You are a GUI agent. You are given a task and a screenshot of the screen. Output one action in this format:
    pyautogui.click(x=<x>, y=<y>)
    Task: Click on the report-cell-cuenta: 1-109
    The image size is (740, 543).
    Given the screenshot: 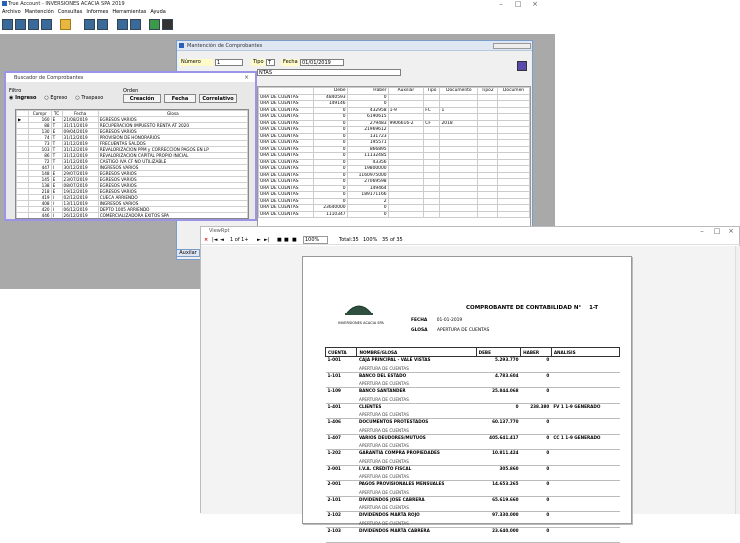 What is the action you would take?
    pyautogui.click(x=334, y=390)
    